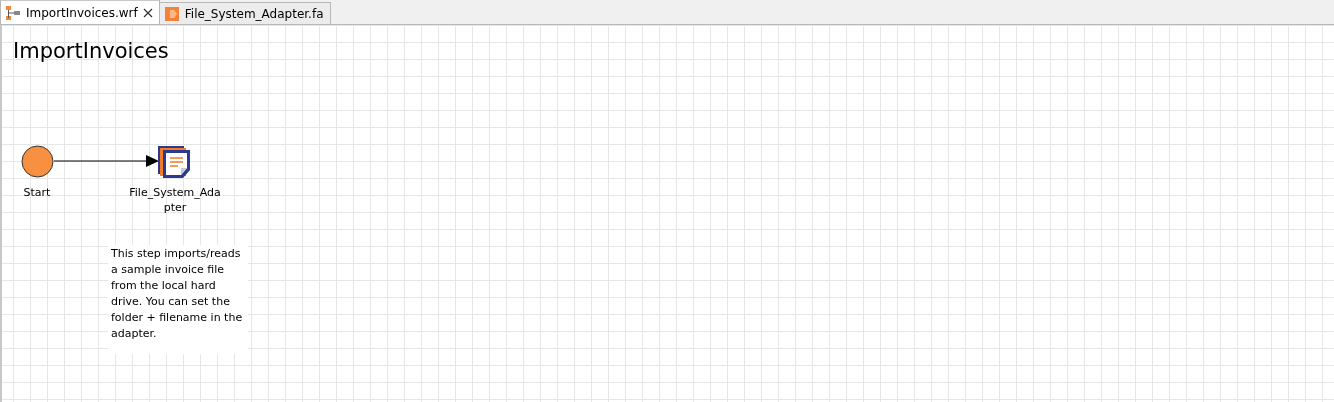 The width and height of the screenshot is (1334, 402). I want to click on adapter-icon, so click(171, 13).